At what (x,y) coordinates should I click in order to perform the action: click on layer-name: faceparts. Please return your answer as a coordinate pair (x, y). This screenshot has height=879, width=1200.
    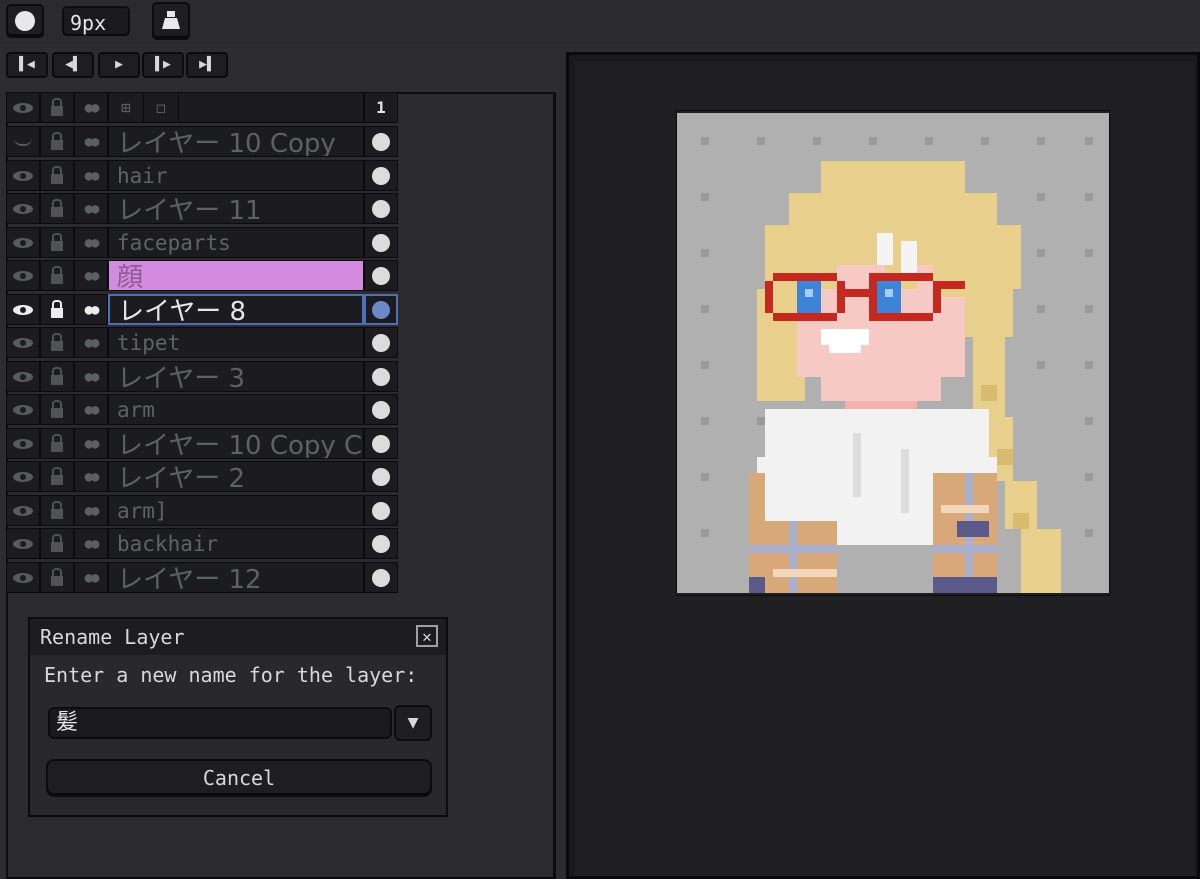
    Looking at the image, I should click on (236, 242).